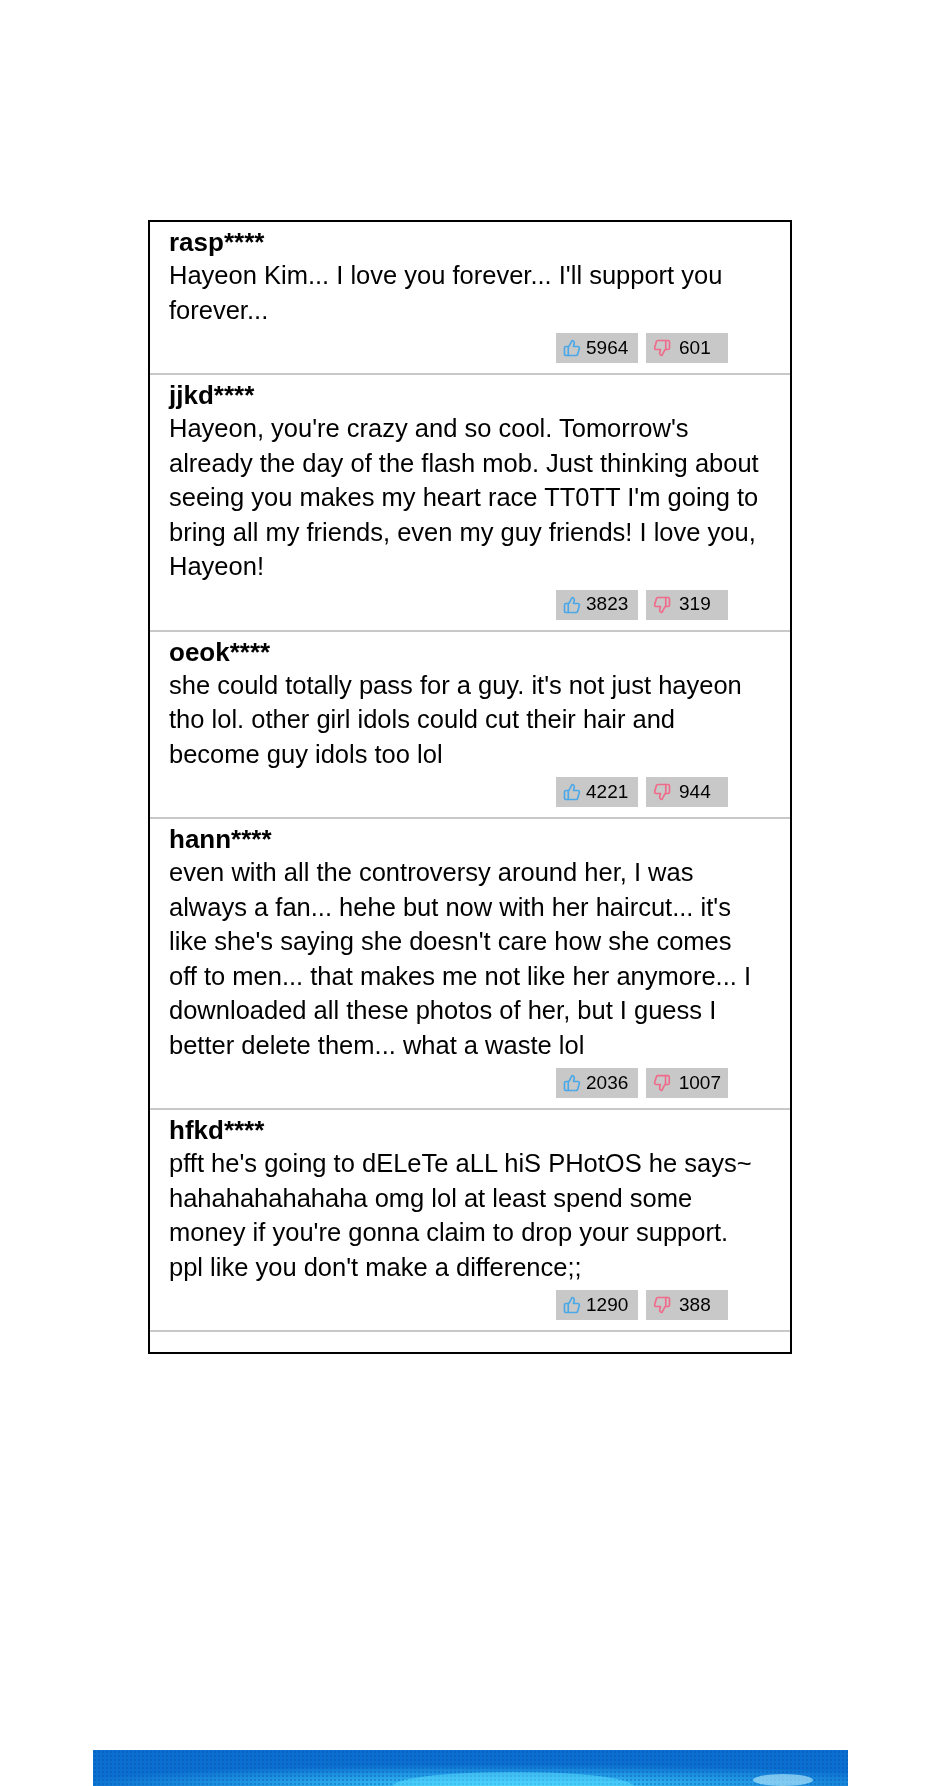 The height and width of the screenshot is (1786, 940). Describe the element at coordinates (461, 1215) in the screenshot. I see `comment-text: pfft he's going to dELeTe aLL hiS PHotOS he says~ hahahahahahaha omg lol at least spend some money if you're gonna claim to drop your support. ppl like you don't make a difference;;` at that location.